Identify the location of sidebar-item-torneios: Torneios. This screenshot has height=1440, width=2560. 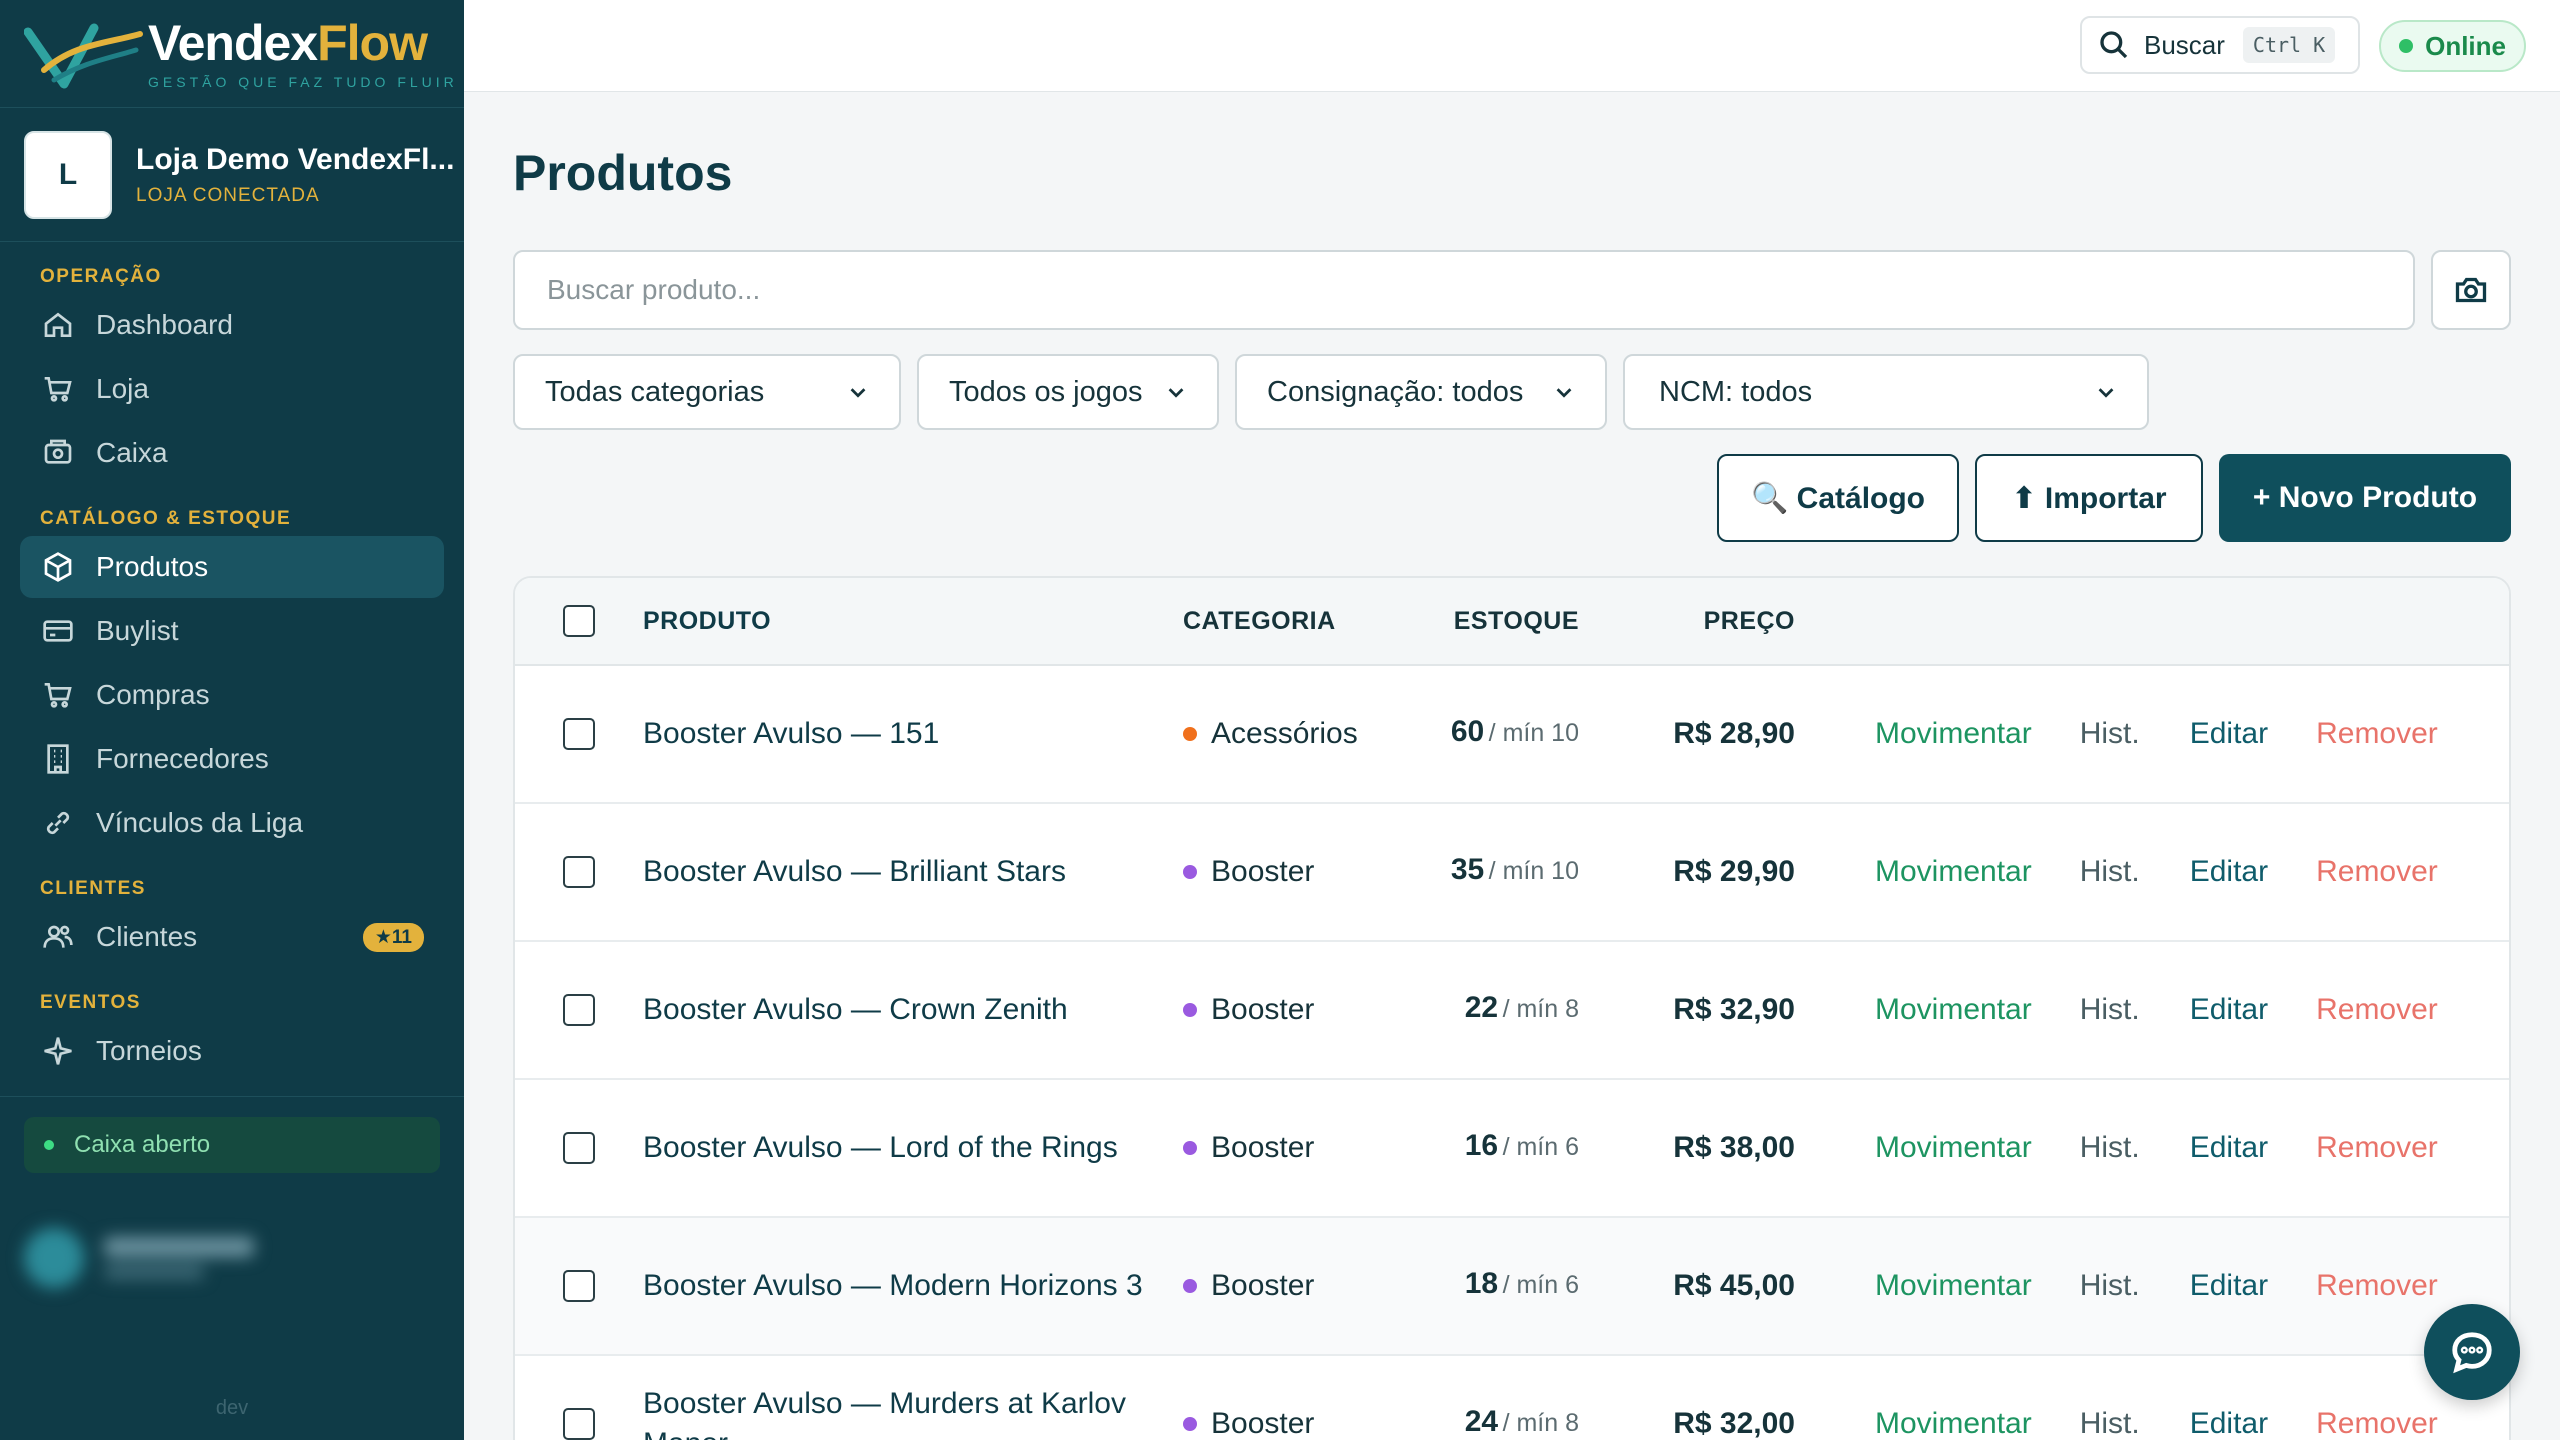
(232, 1051).